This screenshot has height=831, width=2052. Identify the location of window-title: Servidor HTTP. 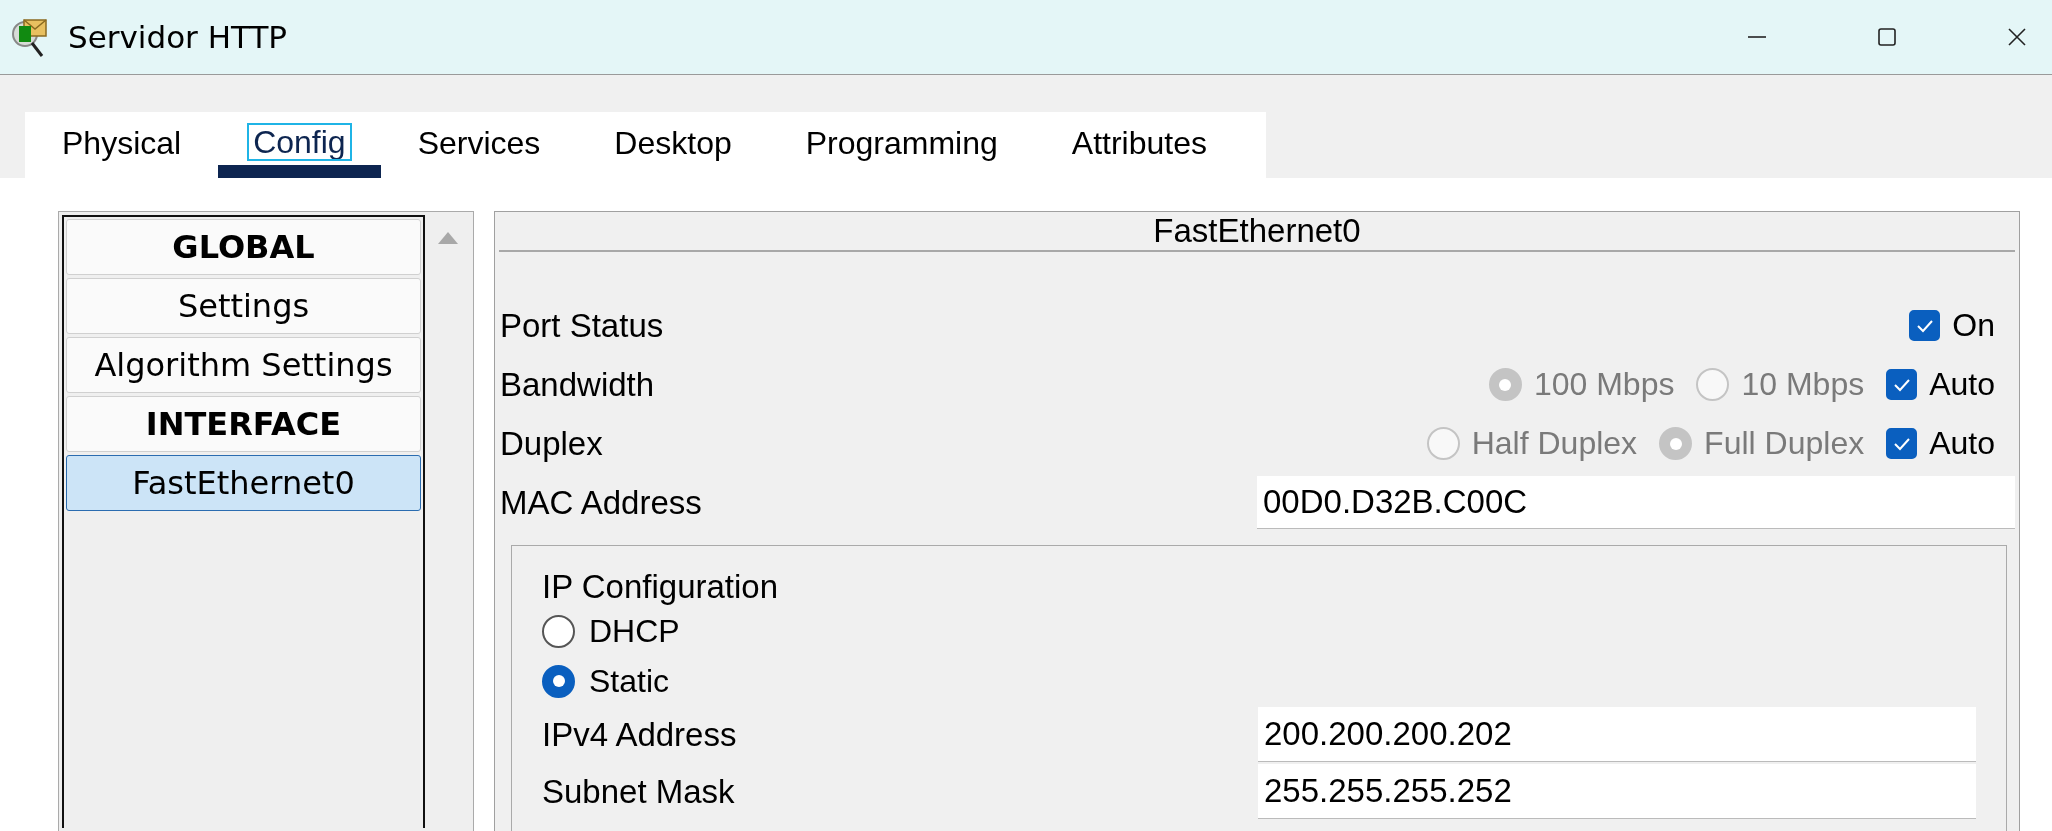
(178, 37).